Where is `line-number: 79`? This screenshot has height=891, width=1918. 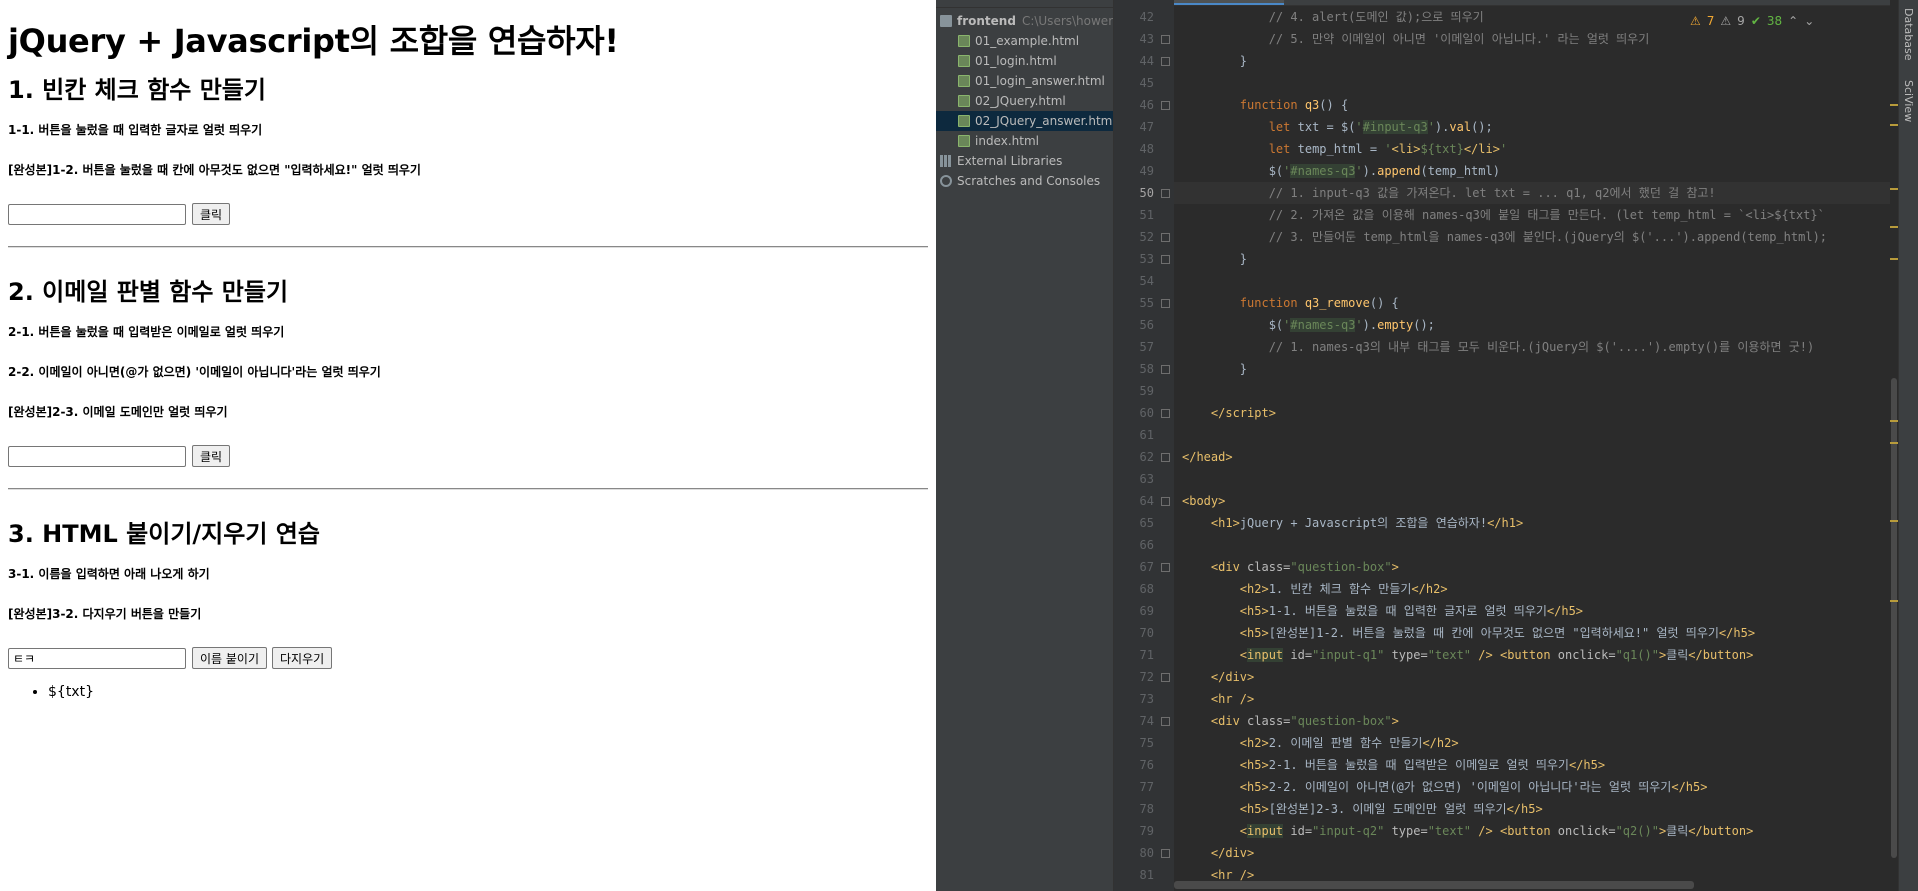 line-number: 79 is located at coordinates (1146, 831).